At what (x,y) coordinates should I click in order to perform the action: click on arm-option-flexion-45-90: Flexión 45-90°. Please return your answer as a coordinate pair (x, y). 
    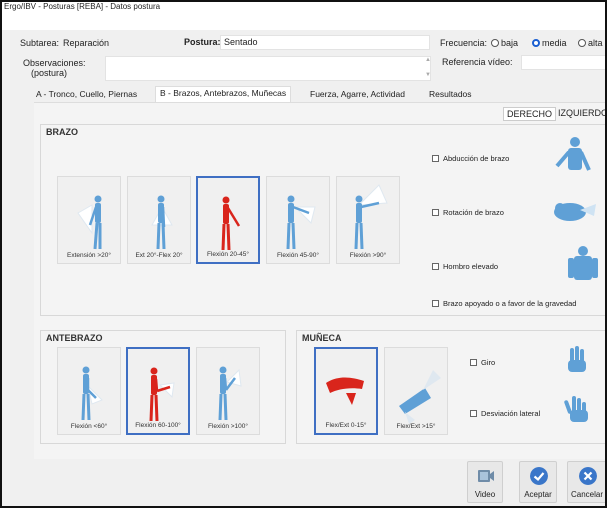
    Looking at the image, I should click on (298, 220).